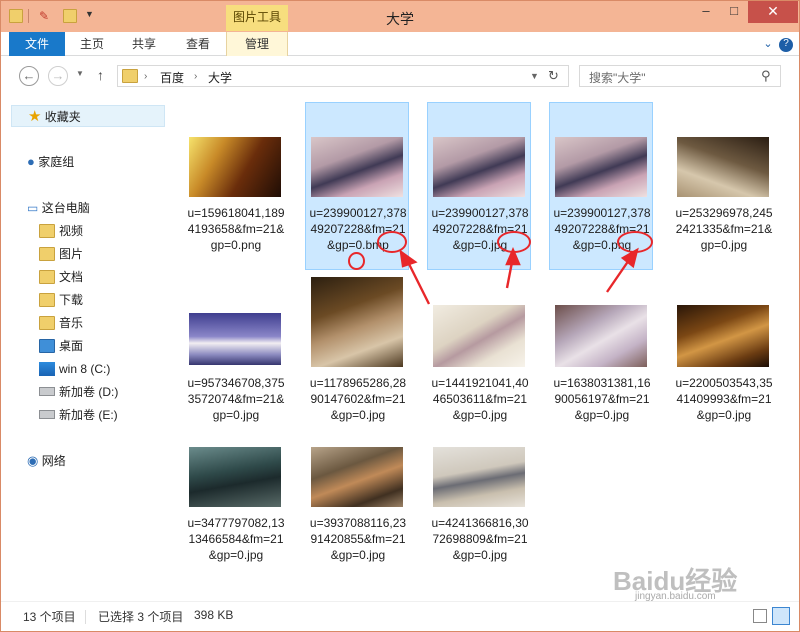 Image resolution: width=800 pixels, height=632 pixels. I want to click on minimize-button: –, so click(706, 12).